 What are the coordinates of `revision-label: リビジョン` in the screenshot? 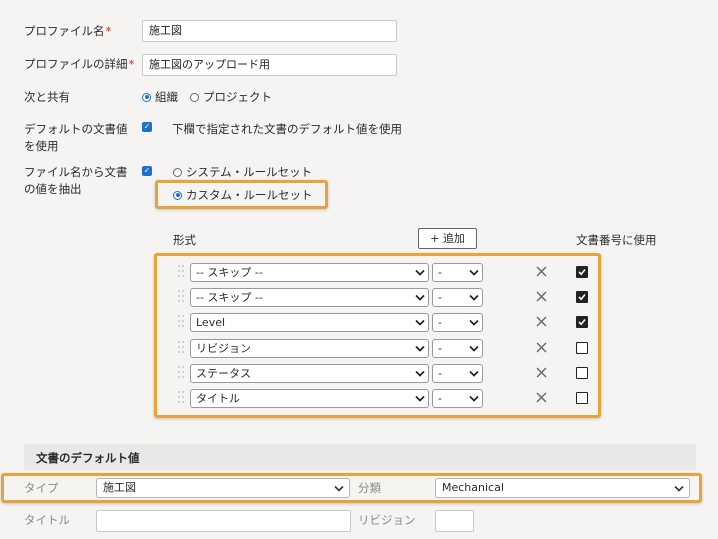 It's located at (387, 520).